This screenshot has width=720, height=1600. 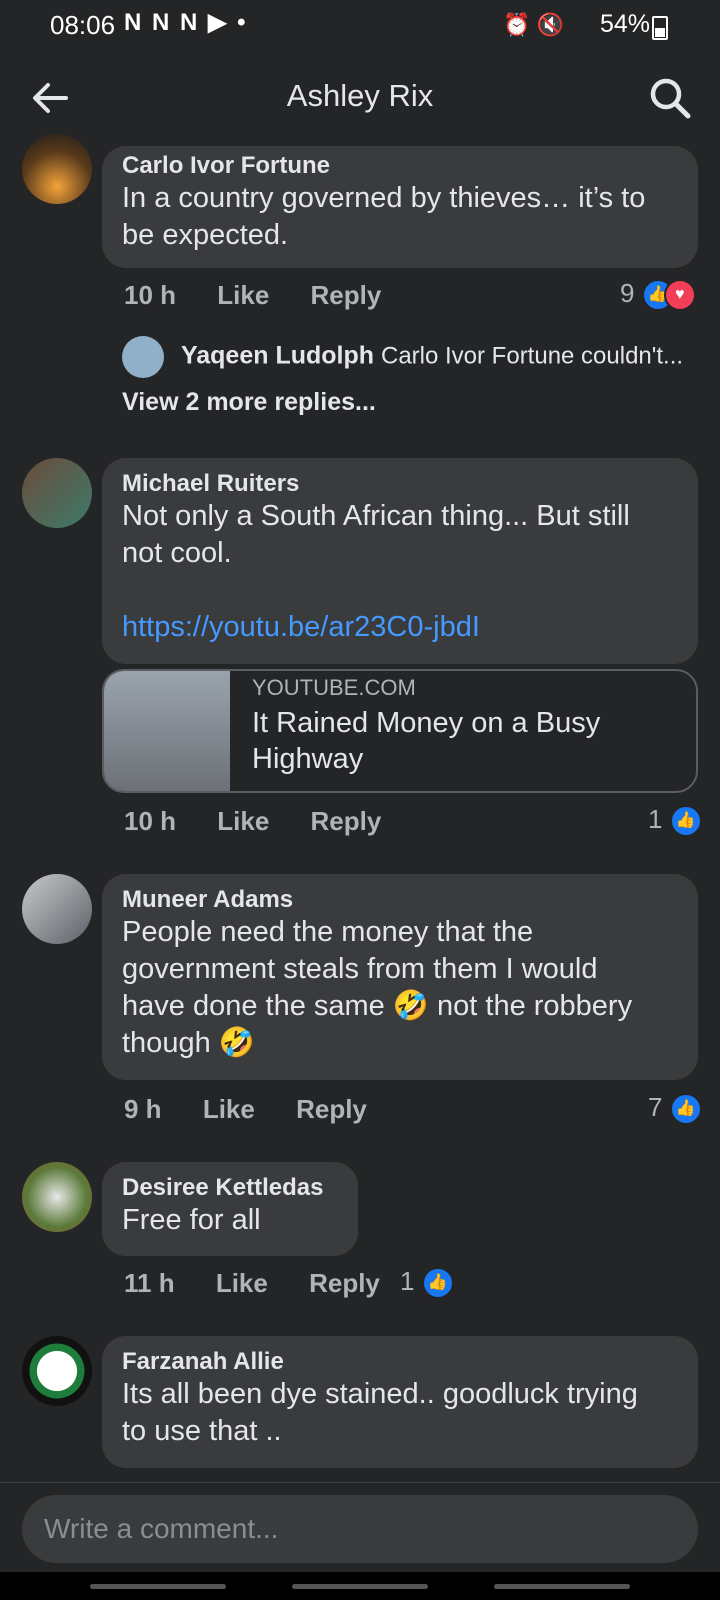 I want to click on comment-author: Desiree Kettledas, so click(x=230, y=1188).